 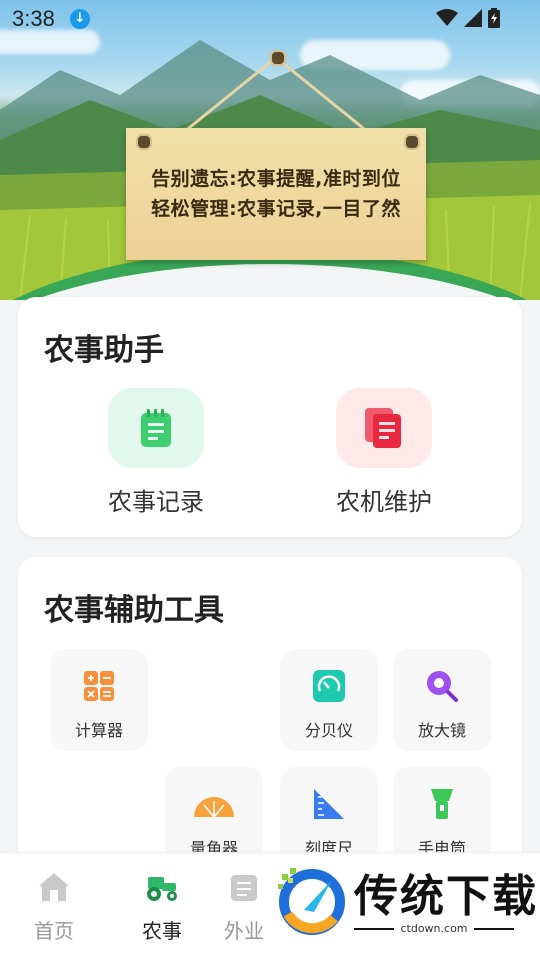 I want to click on sign-nail-left, so click(x=144, y=142).